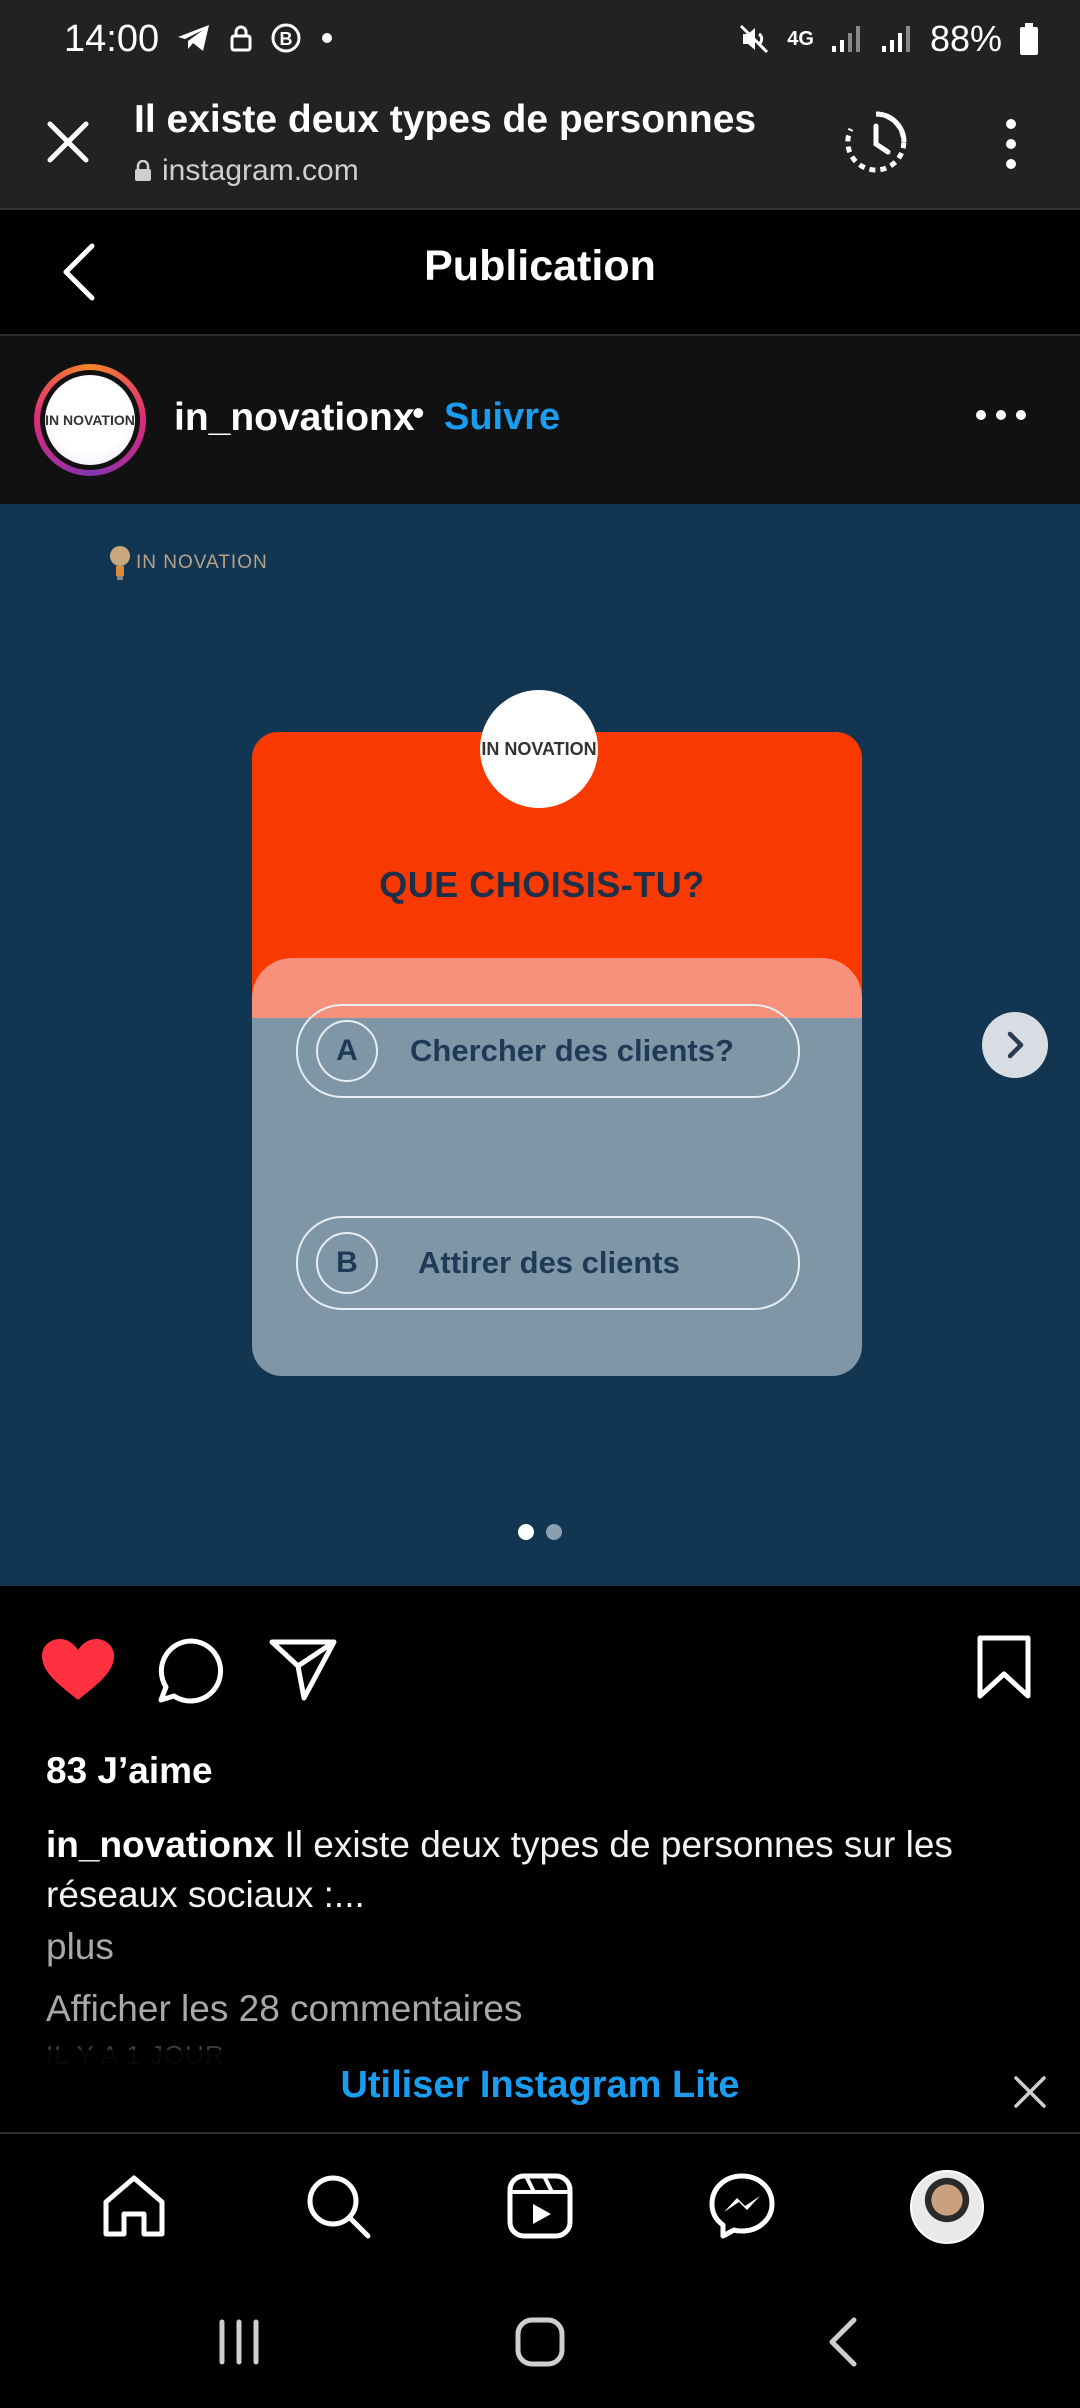  What do you see at coordinates (120, 563) in the screenshot?
I see `lightbulb-icon` at bounding box center [120, 563].